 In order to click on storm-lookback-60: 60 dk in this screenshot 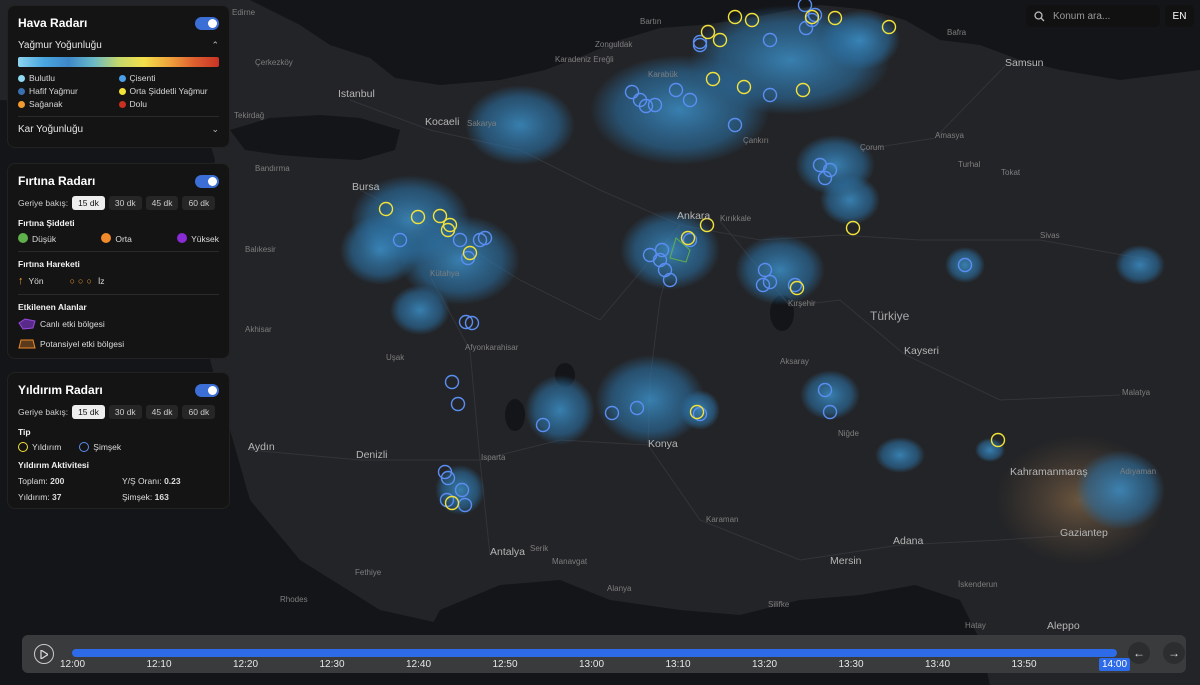, I will do `click(199, 203)`.